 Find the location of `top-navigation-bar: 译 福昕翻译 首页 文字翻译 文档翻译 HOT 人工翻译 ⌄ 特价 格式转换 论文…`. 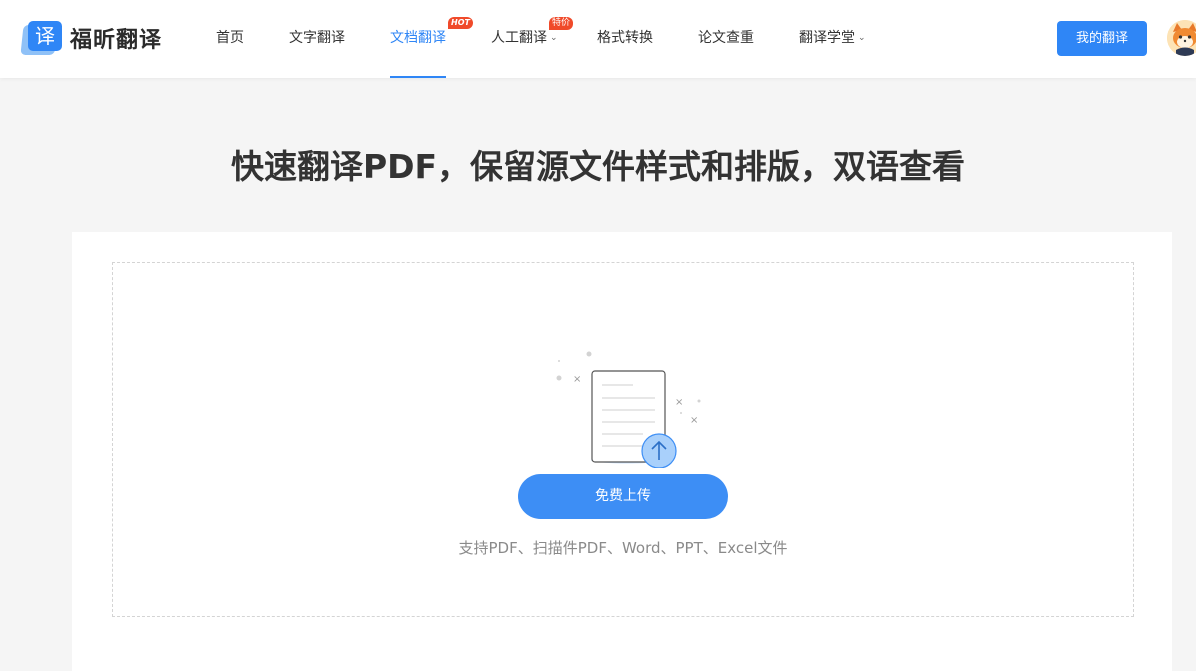

top-navigation-bar: 译 福昕翻译 首页 文字翻译 文档翻译 HOT 人工翻译 ⌄ 特价 格式转换 论文… is located at coordinates (598, 39).